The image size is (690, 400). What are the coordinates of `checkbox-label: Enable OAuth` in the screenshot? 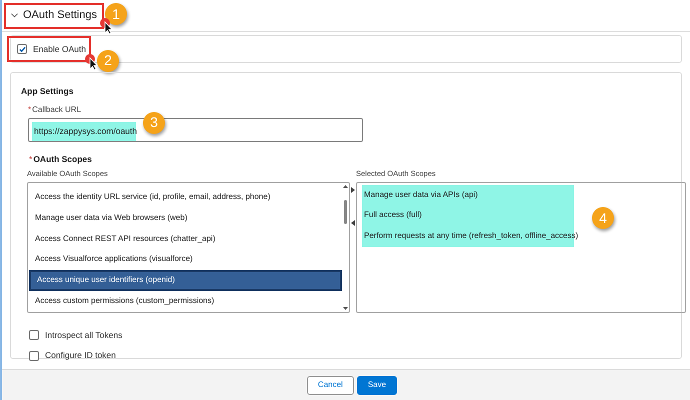 It's located at (59, 49).